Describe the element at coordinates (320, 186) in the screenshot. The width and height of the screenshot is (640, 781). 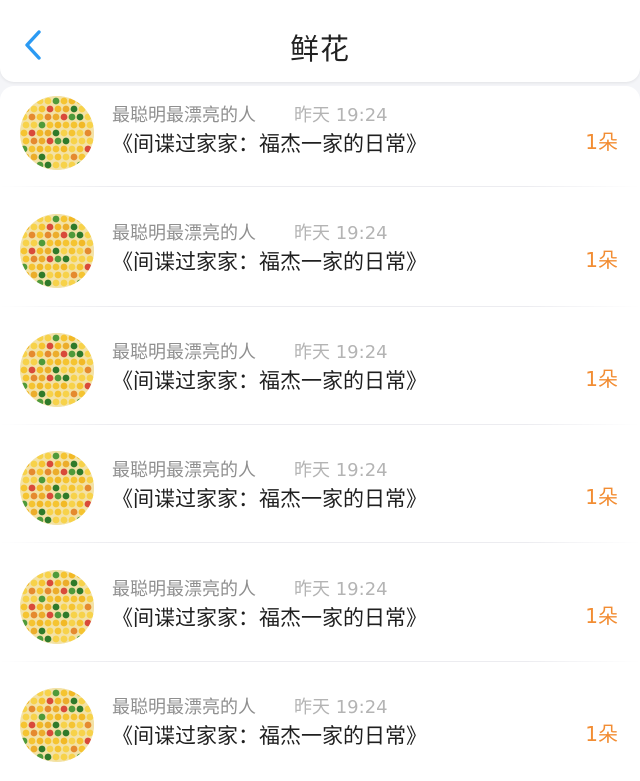
I see `divider` at that location.